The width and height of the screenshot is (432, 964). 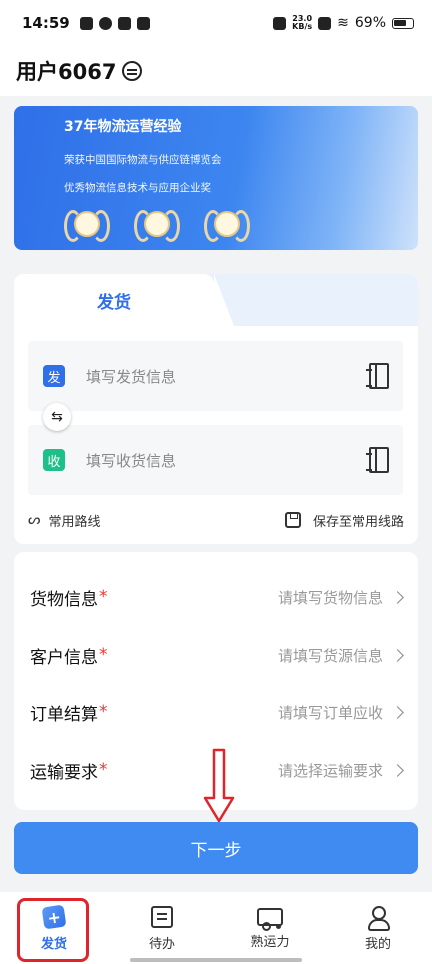 I want to click on truck-icon, so click(x=270, y=919).